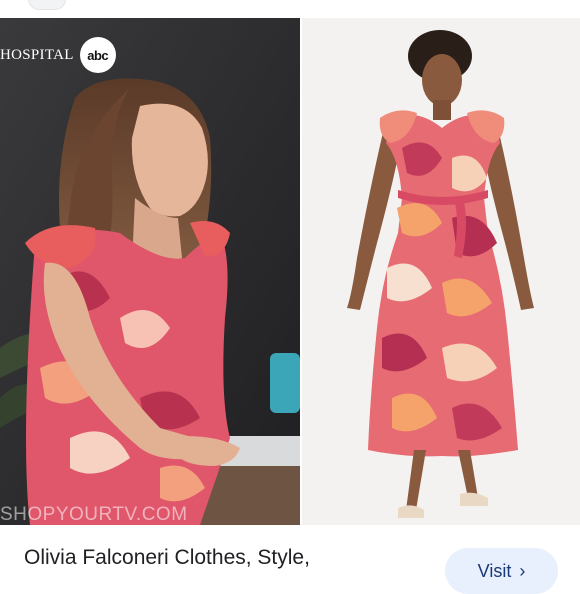  I want to click on network-tag: Hospital abc, so click(58, 55).